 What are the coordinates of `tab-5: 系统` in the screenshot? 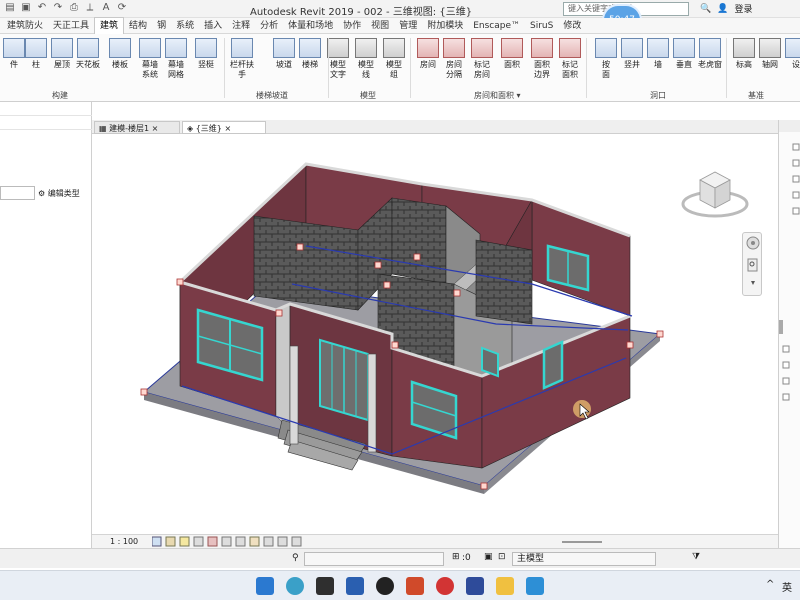 It's located at (185, 26).